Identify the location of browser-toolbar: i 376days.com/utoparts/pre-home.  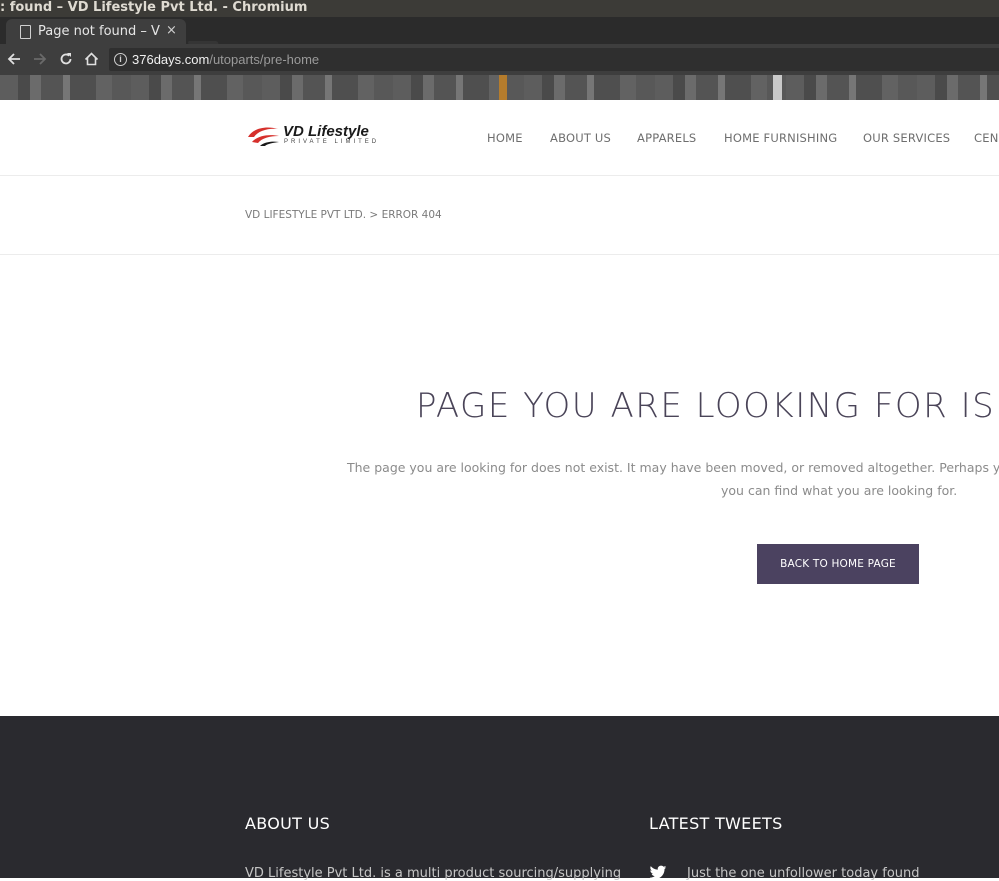
(499, 59).